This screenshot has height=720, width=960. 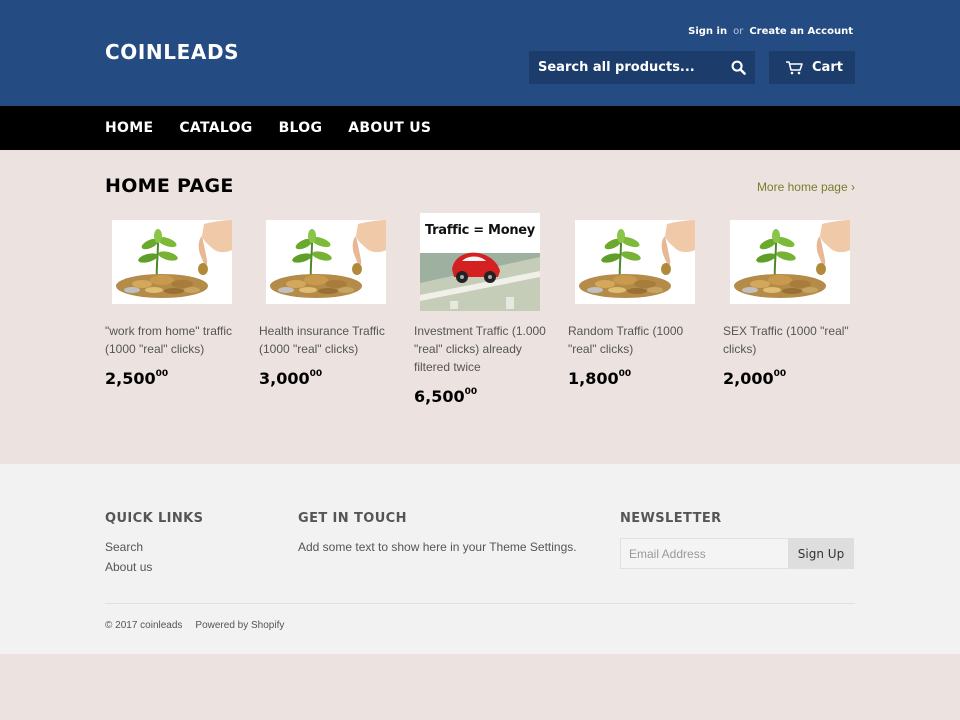 I want to click on nav-item-home: HOME, so click(x=129, y=128).